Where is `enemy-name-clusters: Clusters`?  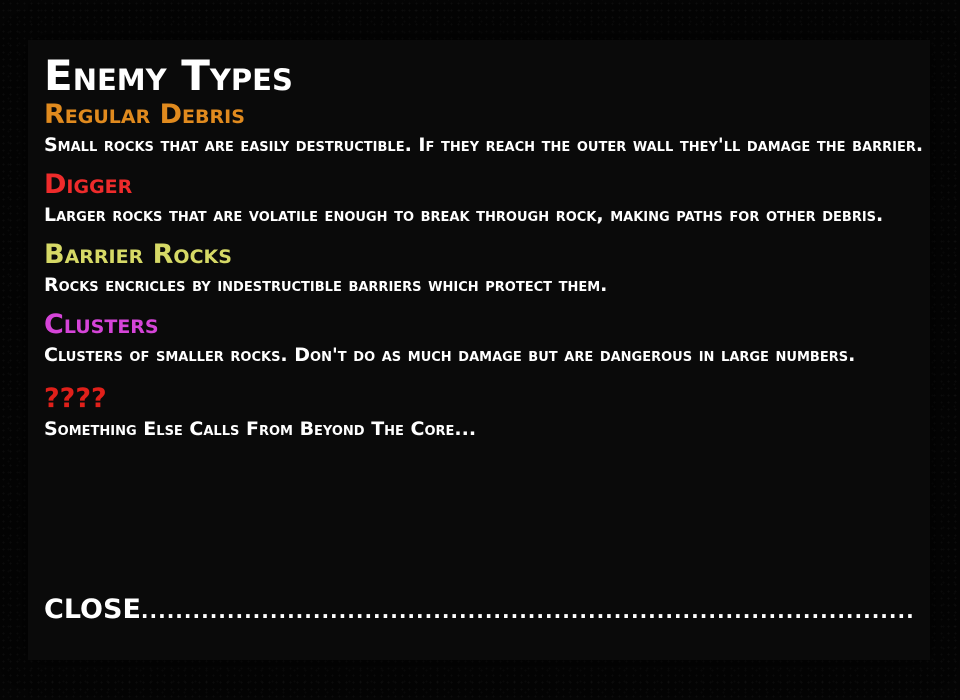 enemy-name-clusters: Clusters is located at coordinates (101, 324).